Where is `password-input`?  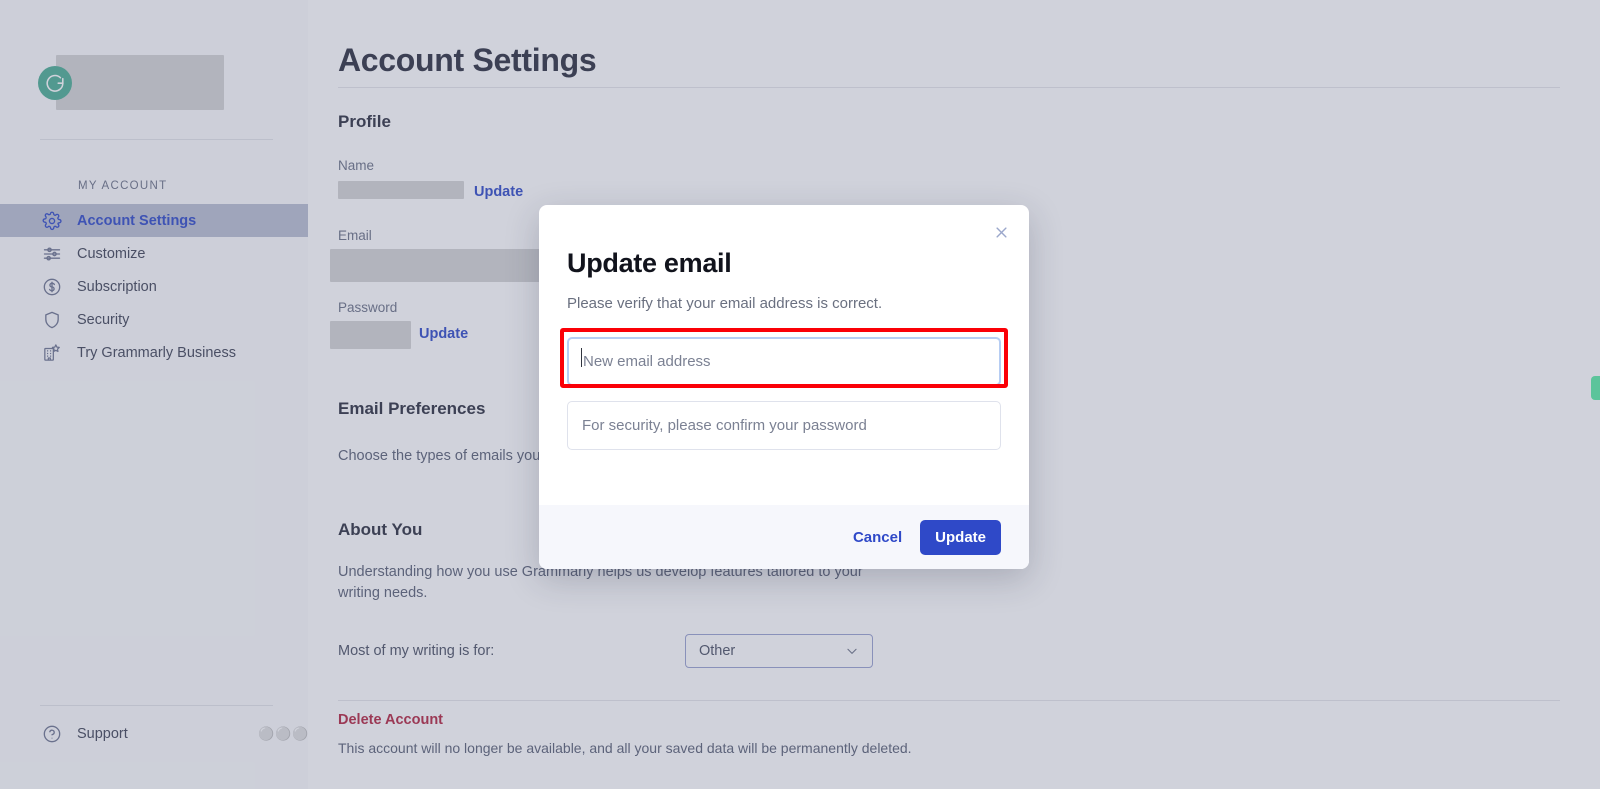
password-input is located at coordinates (784, 425).